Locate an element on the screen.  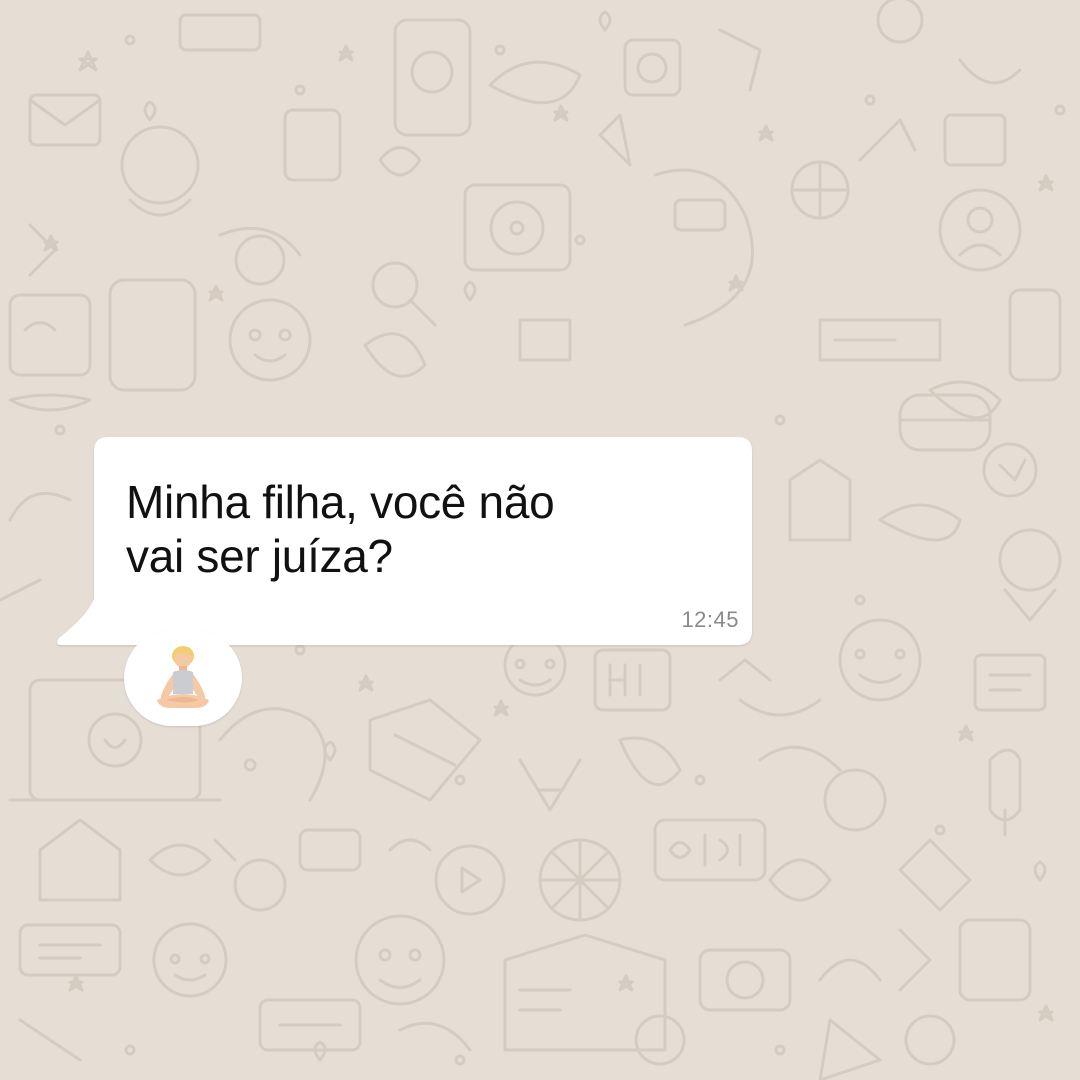
message-timestamp: 12:45 is located at coordinates (710, 619).